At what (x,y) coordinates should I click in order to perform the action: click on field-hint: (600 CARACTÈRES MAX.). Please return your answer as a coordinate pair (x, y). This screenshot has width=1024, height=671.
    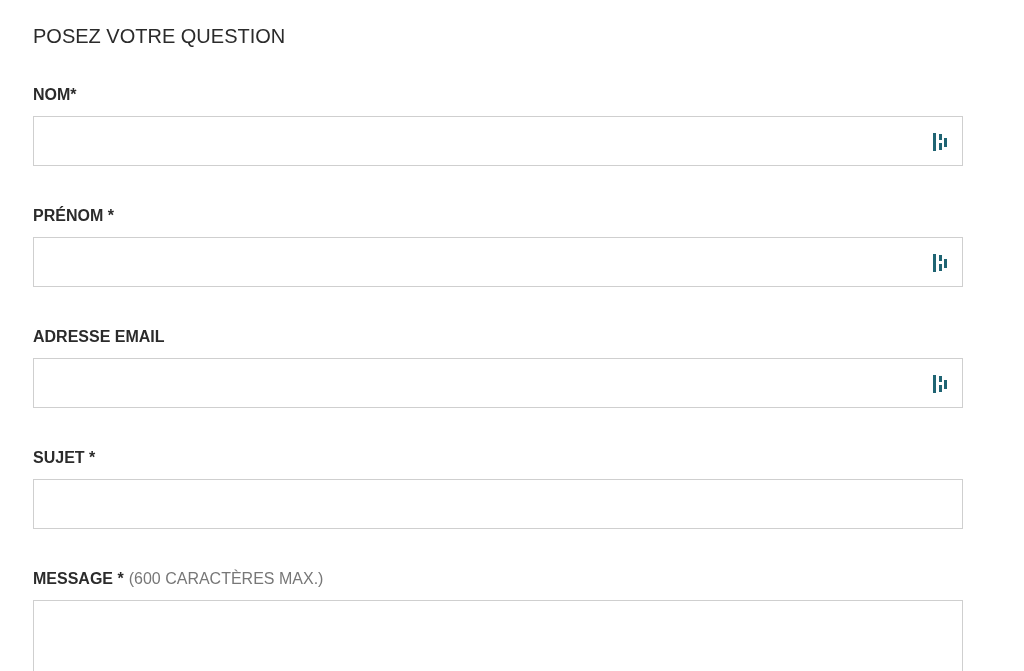
    Looking at the image, I should click on (226, 579).